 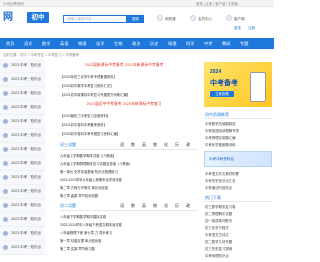 What do you see at coordinates (238, 187) in the screenshot?
I see `right-list-item: 中考道法时政热点` at bounding box center [238, 187].